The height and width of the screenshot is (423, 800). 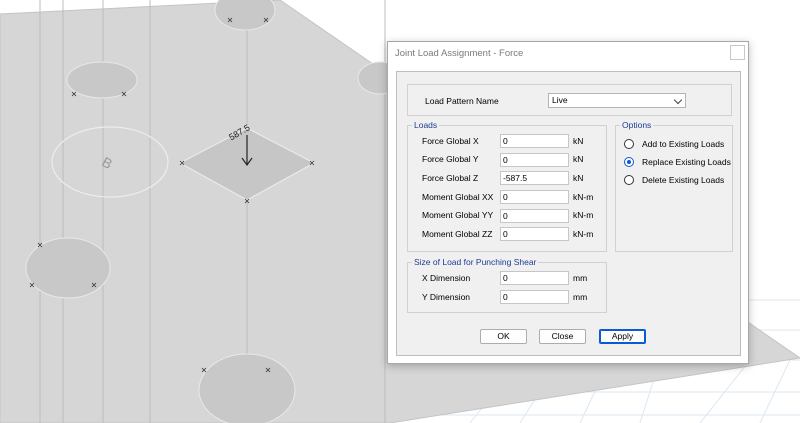 I want to click on y-dimension-label: Y Dimension, so click(x=446, y=297).